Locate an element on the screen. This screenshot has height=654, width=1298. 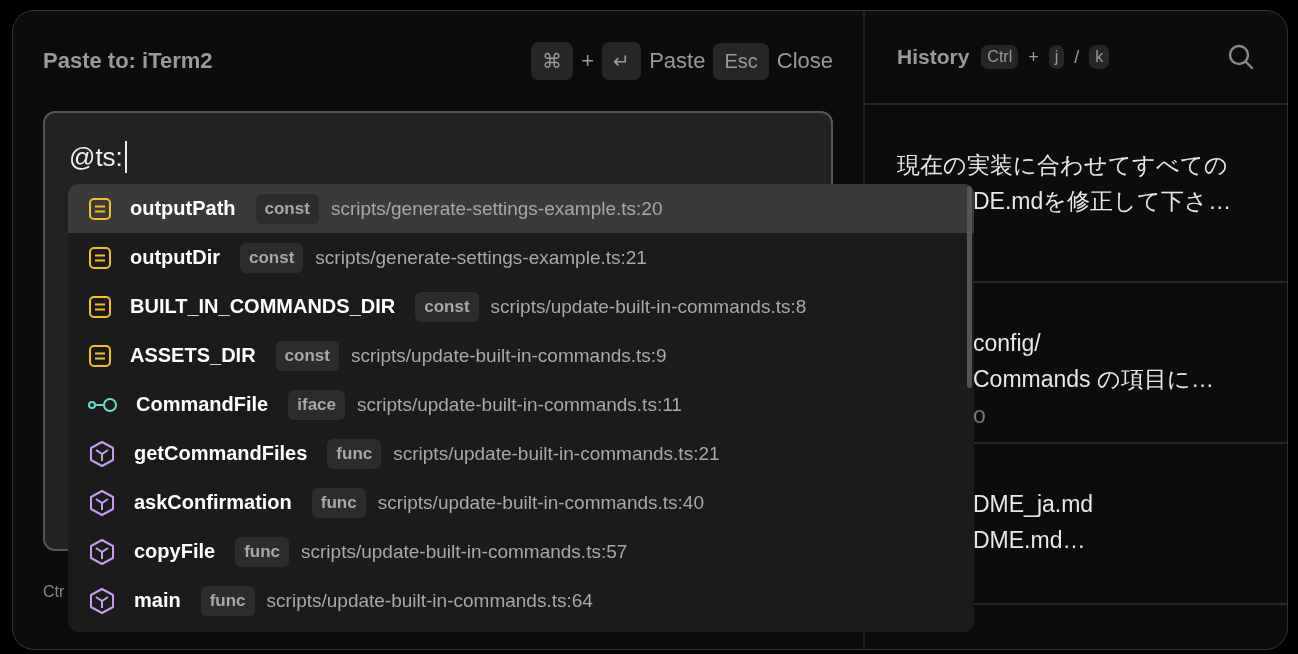
keycap: k is located at coordinates (1099, 57).